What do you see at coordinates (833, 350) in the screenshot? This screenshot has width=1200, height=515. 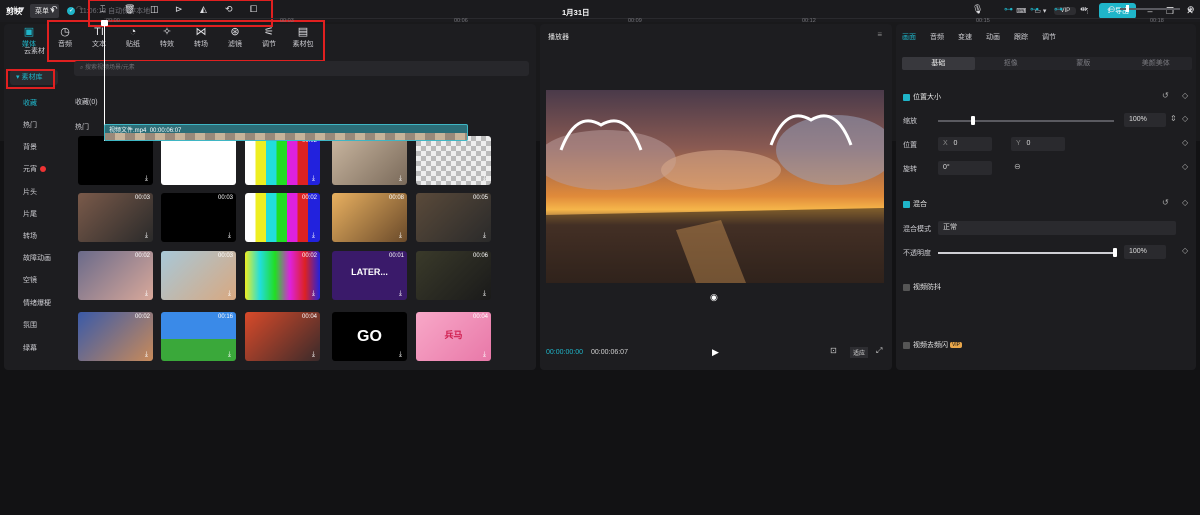 I see `fit-icon: ⊡` at bounding box center [833, 350].